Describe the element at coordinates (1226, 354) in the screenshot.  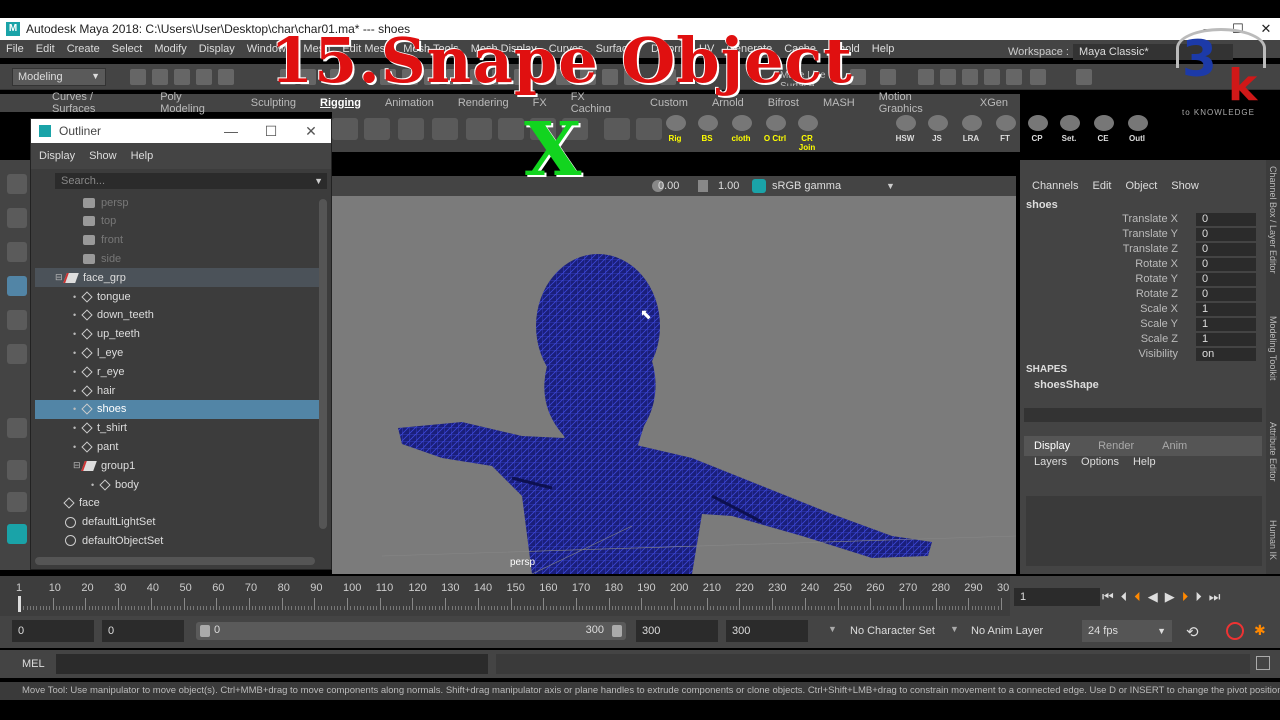
I see `attr-value: on` at that location.